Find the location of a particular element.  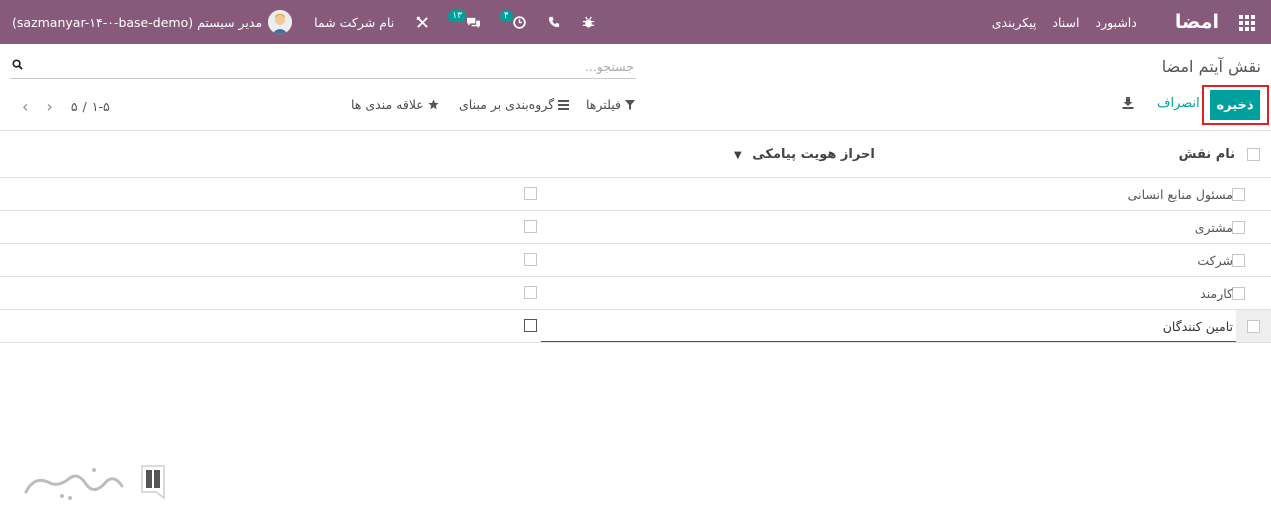

groupby-label: گروه‌بندی بر مبنای is located at coordinates (507, 104).